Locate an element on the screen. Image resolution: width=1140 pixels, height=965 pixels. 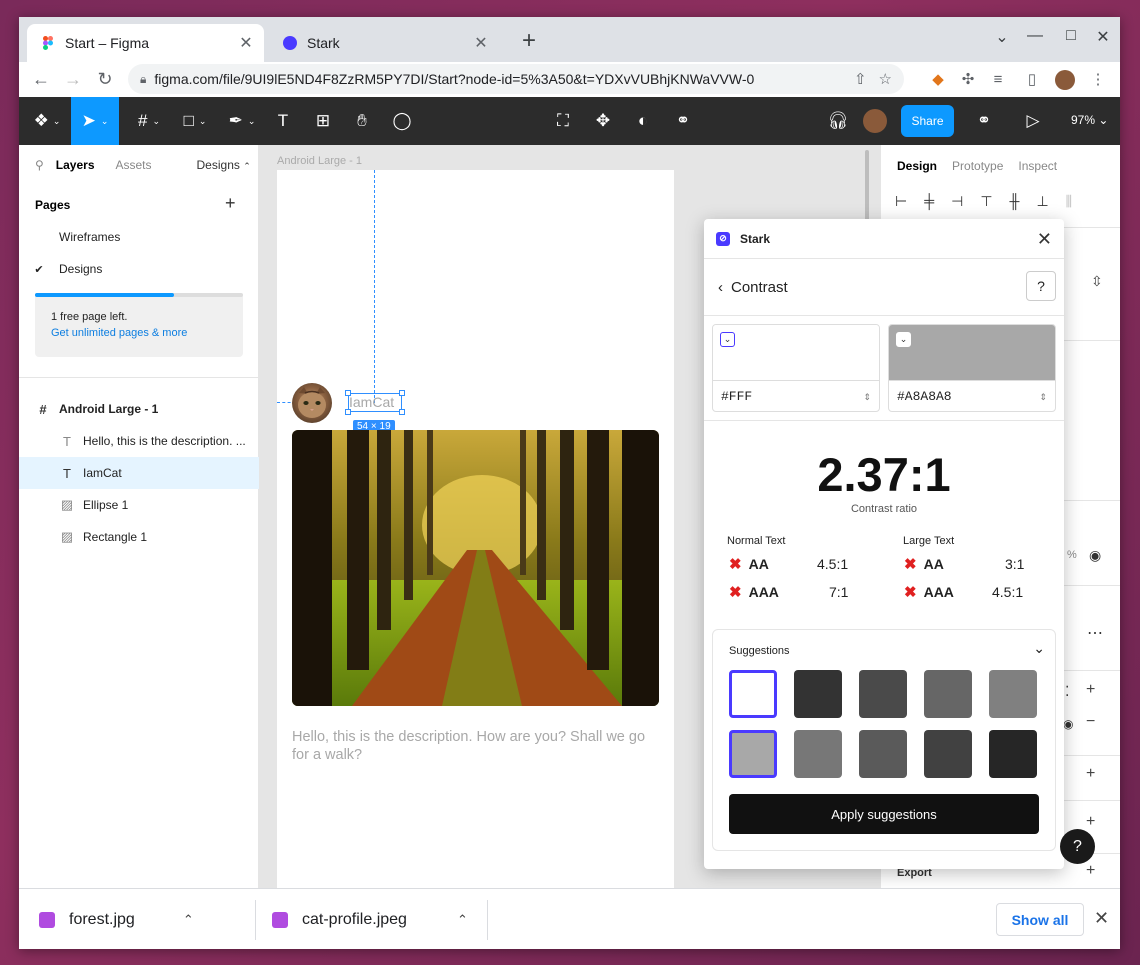
apply-suggestions-button: Apply suggestions is located at coordinates (884, 814).